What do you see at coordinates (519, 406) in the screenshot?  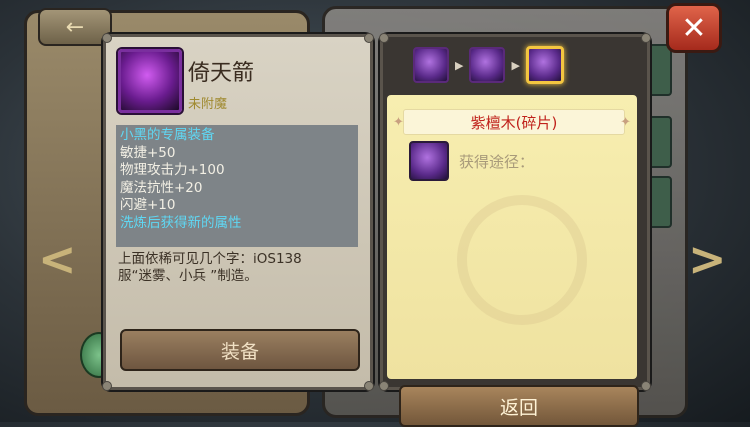 I see `return-button: 返回` at bounding box center [519, 406].